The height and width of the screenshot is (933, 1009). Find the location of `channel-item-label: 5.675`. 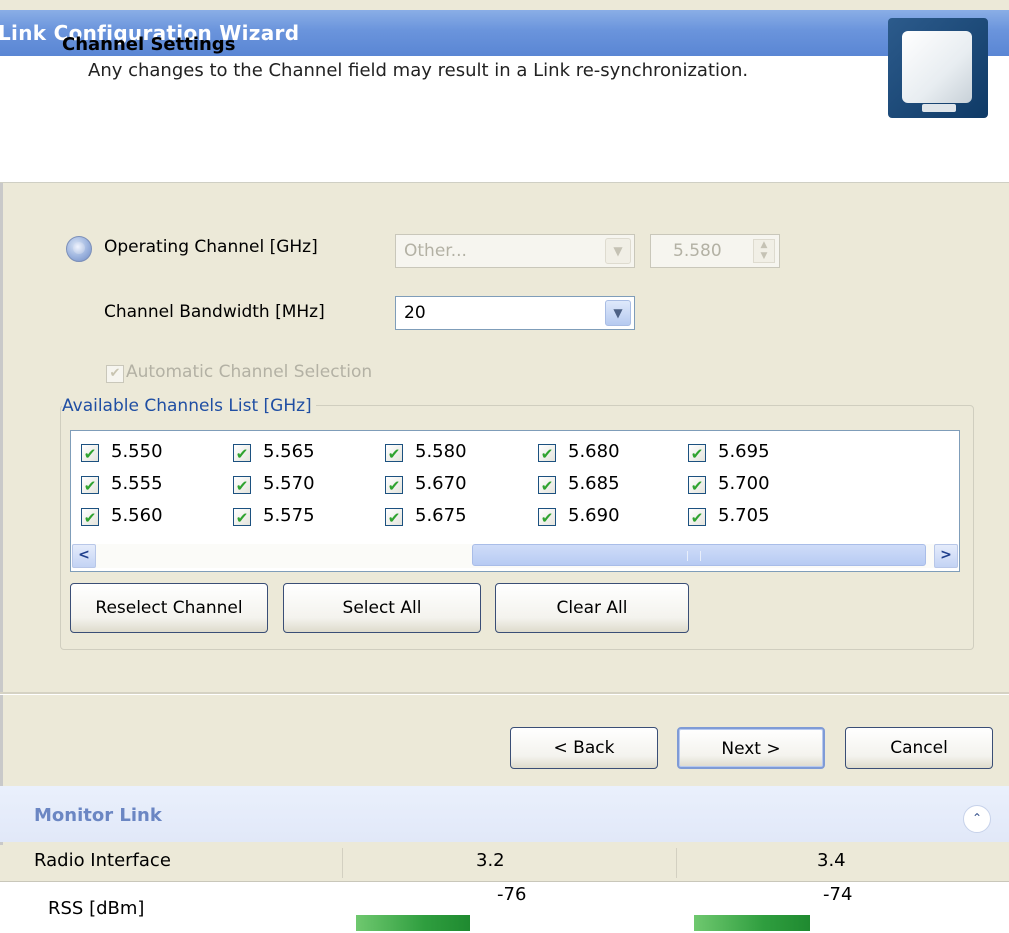

channel-item-label: 5.675 is located at coordinates (441, 515).